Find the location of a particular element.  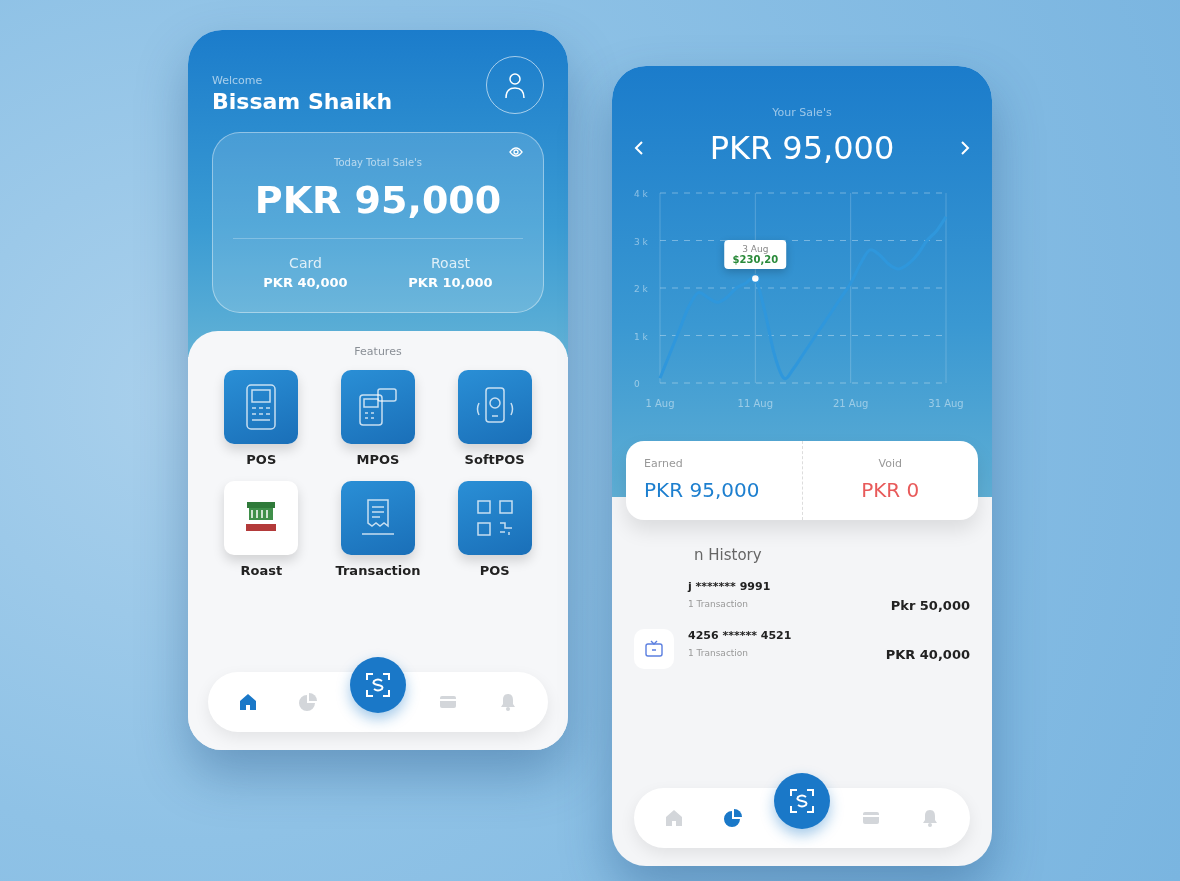

x-axis-label: 31 Aug is located at coordinates (946, 403).